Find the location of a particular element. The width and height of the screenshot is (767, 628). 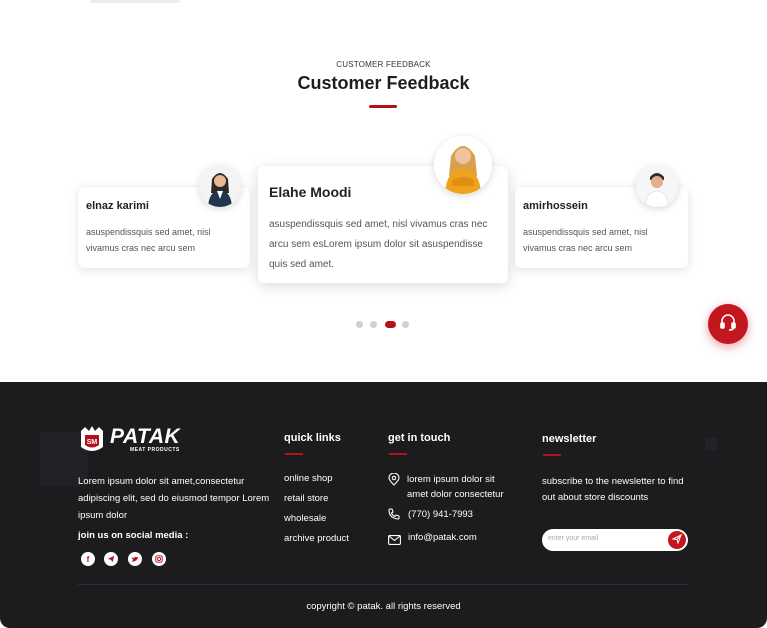

subscribe-button is located at coordinates (677, 540).